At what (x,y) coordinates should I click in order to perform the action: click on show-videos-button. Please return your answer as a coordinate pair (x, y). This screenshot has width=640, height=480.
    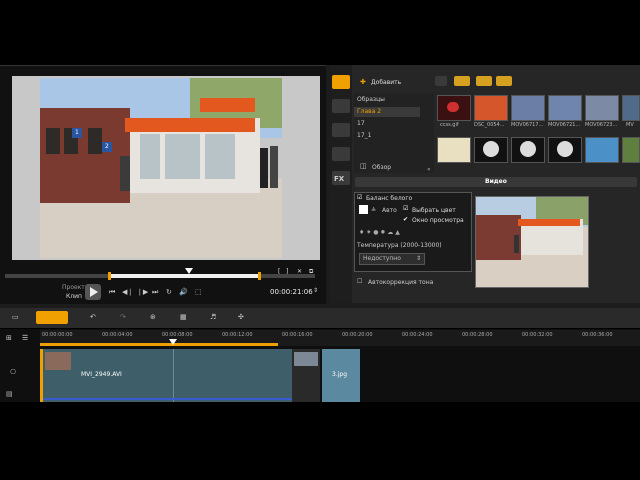
    Looking at the image, I should click on (462, 81).